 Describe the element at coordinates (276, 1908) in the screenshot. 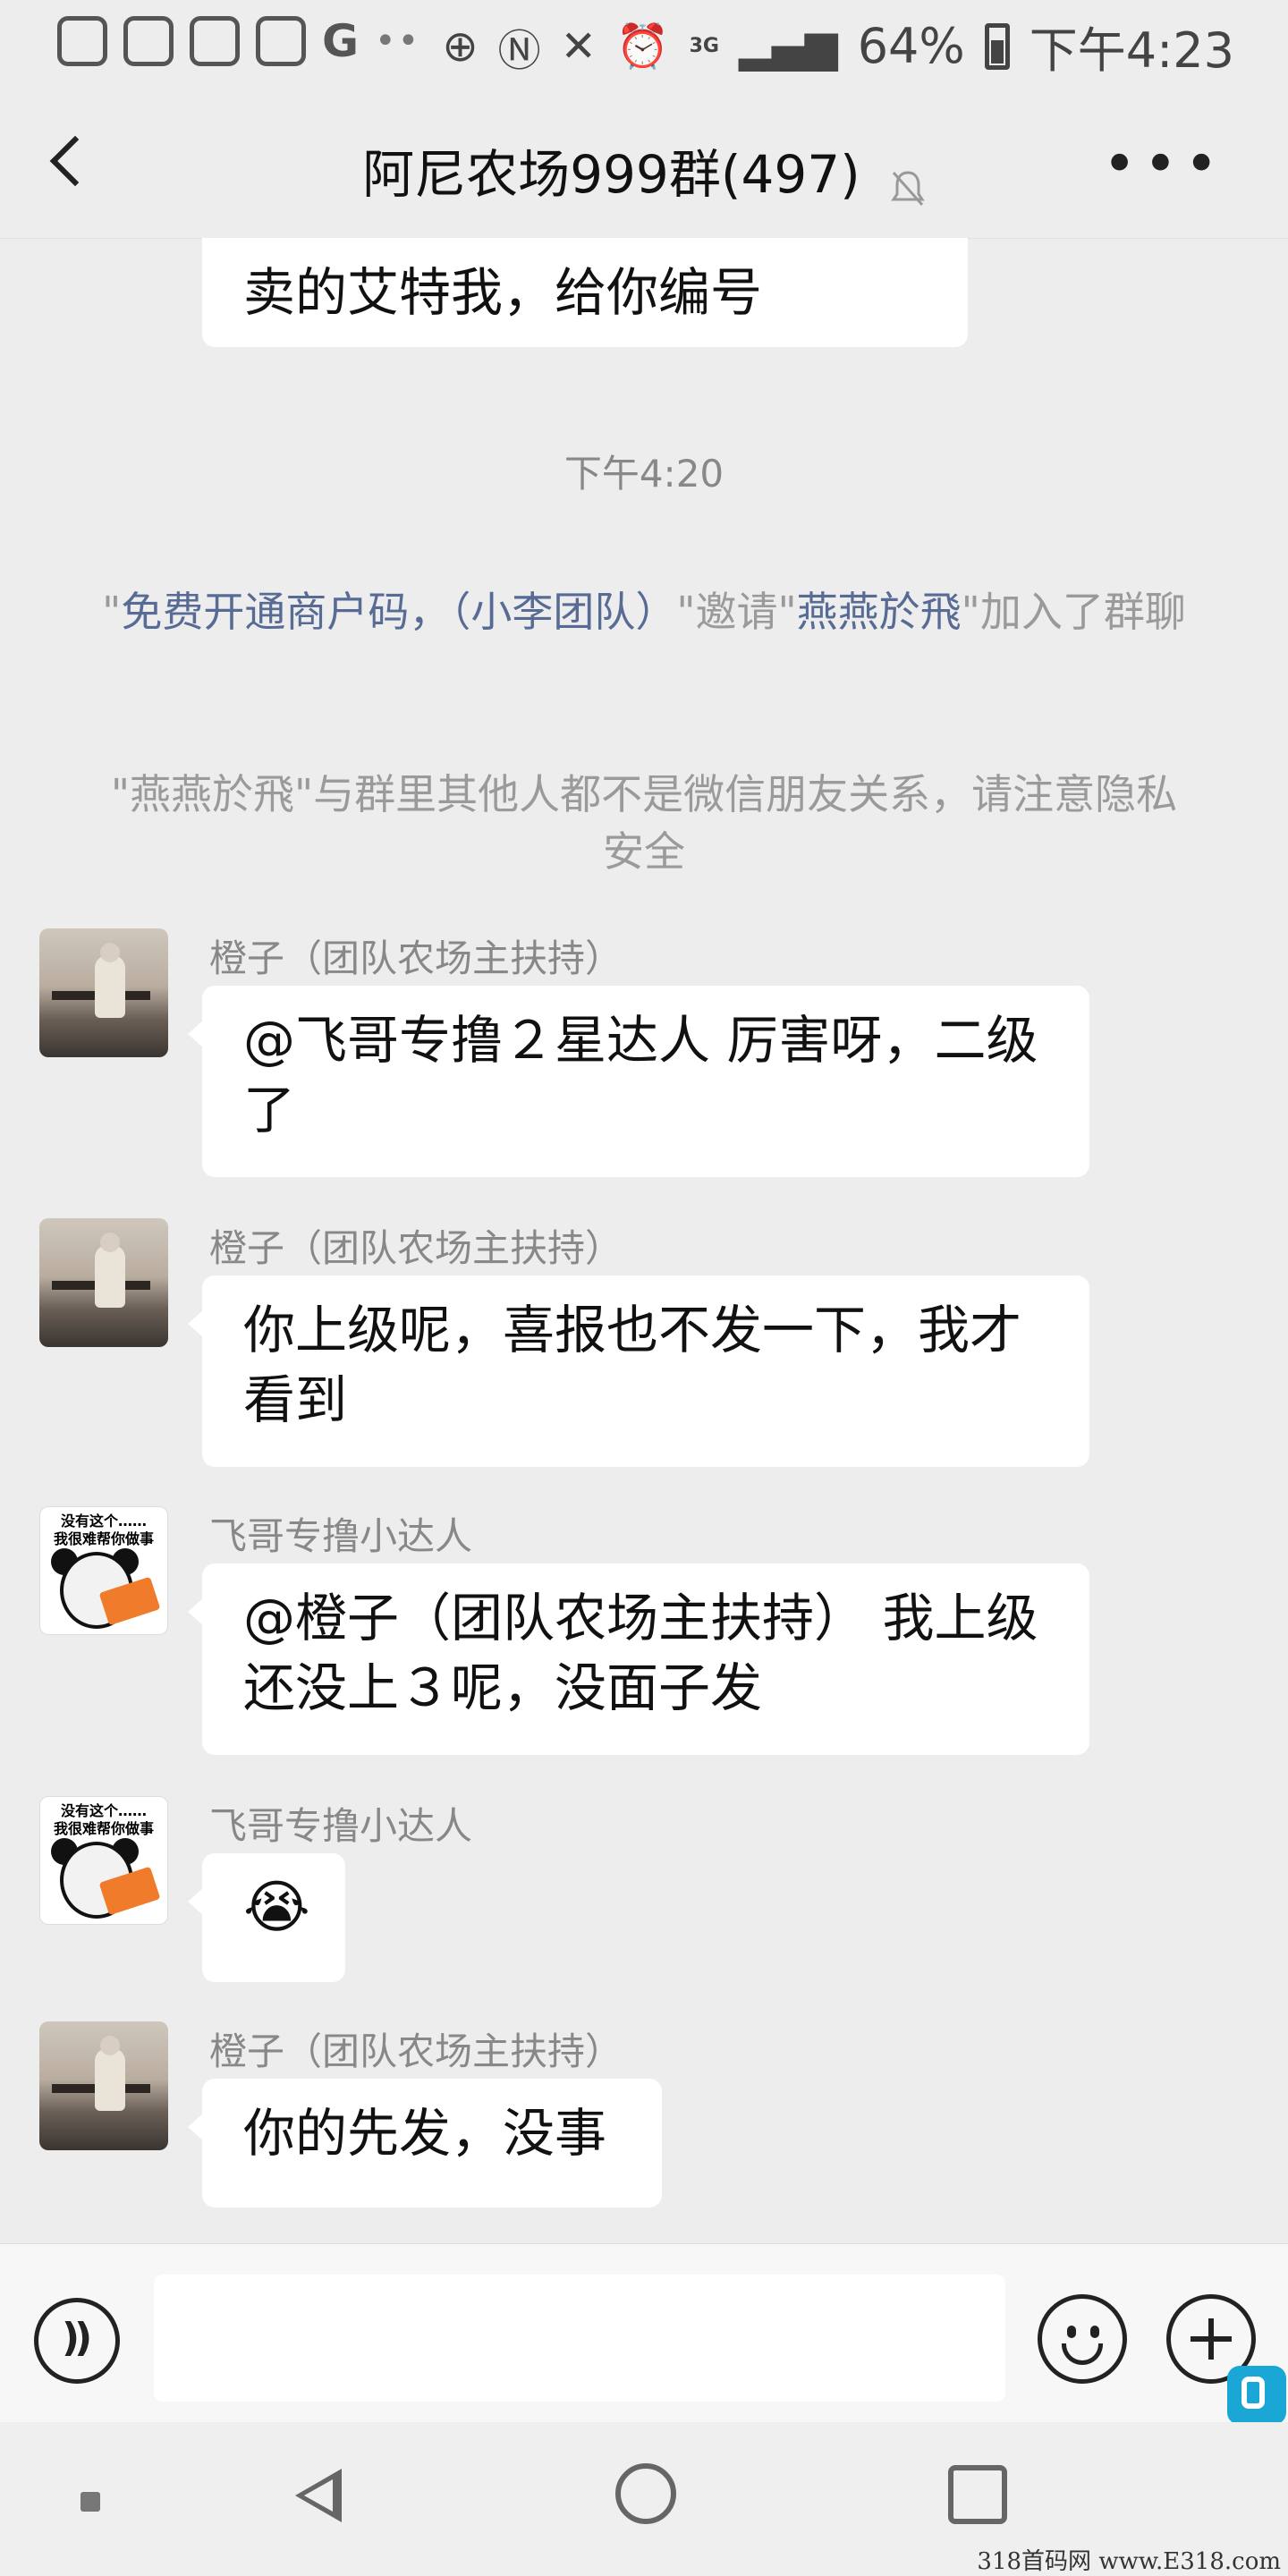

I see `crying-laughing-emoji: 😭` at that location.